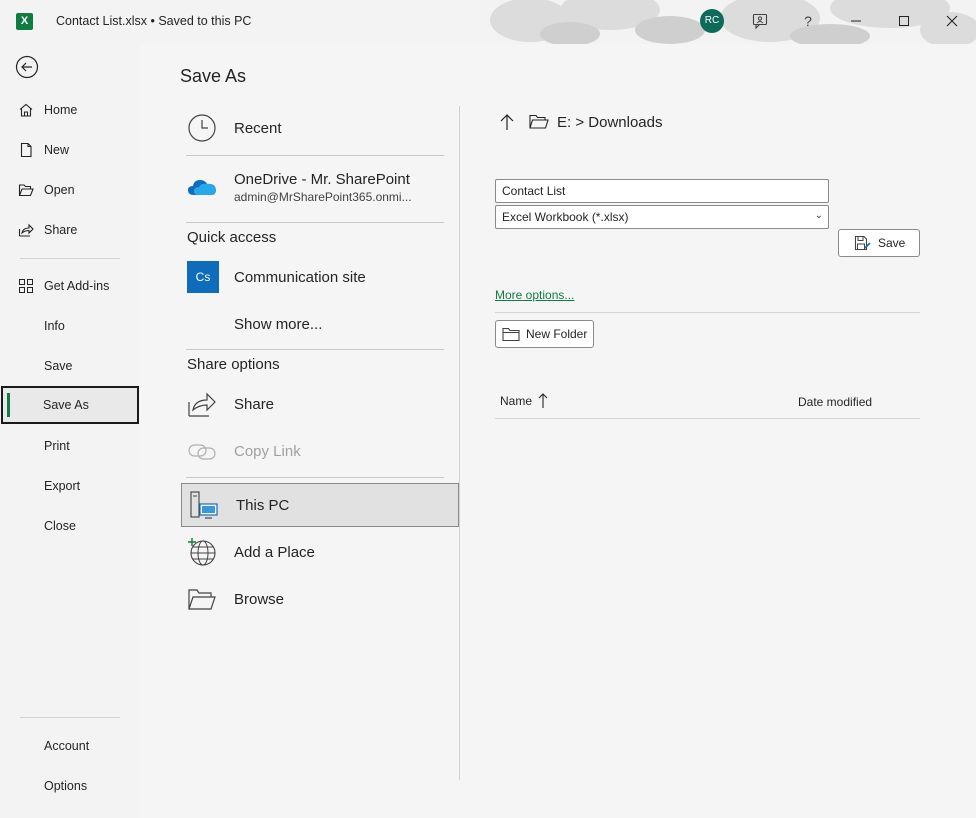 This screenshot has height=818, width=976. Describe the element at coordinates (202, 128) in the screenshot. I see `clock-icon` at that location.